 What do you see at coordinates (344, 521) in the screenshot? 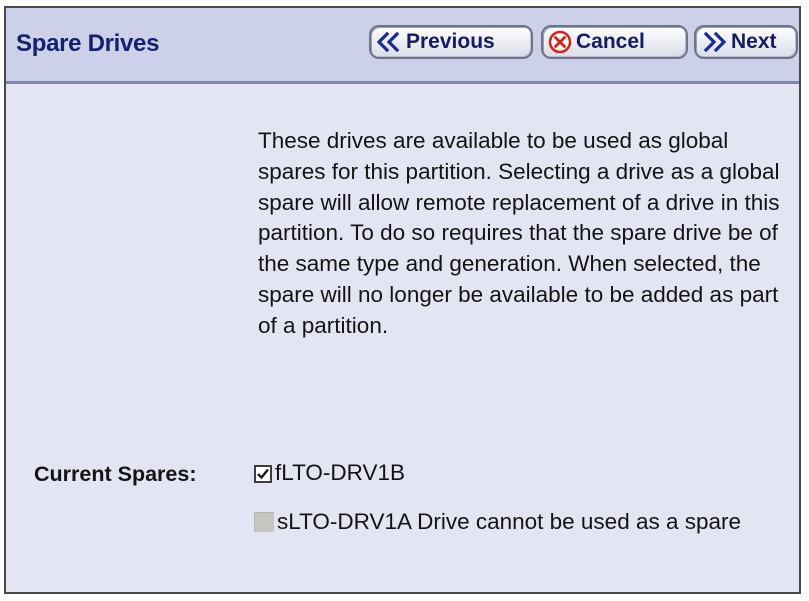
I see `spare-name: sLTO-DRV1A` at bounding box center [344, 521].